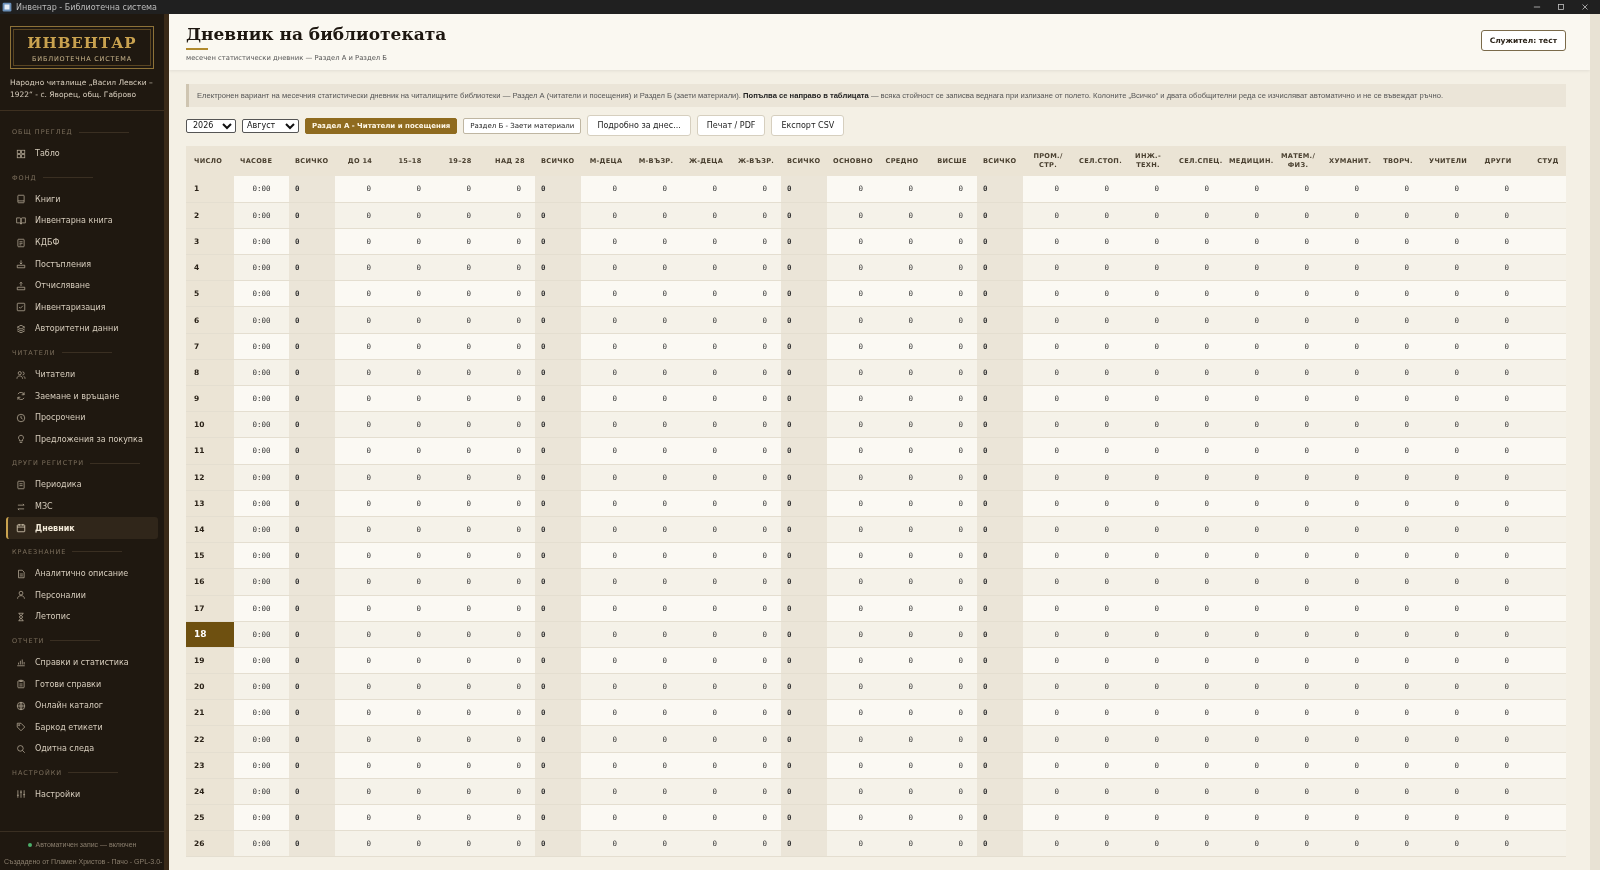 This screenshot has width=1600, height=870. What do you see at coordinates (82, 221) in the screenshot?
I see `sidebar-item: Инвентарна книга` at bounding box center [82, 221].